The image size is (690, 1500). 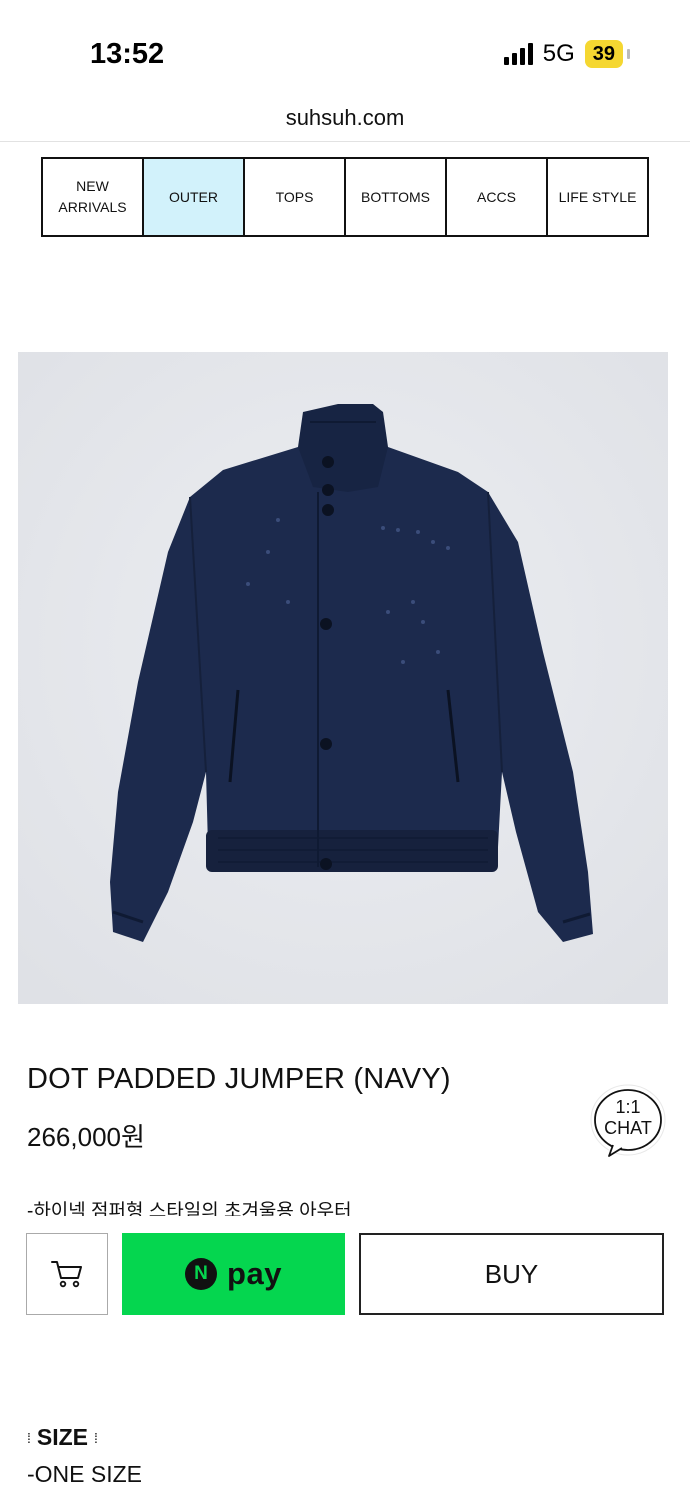 What do you see at coordinates (345, 50) in the screenshot?
I see `status-bar: 13:52 5G 39` at bounding box center [345, 50].